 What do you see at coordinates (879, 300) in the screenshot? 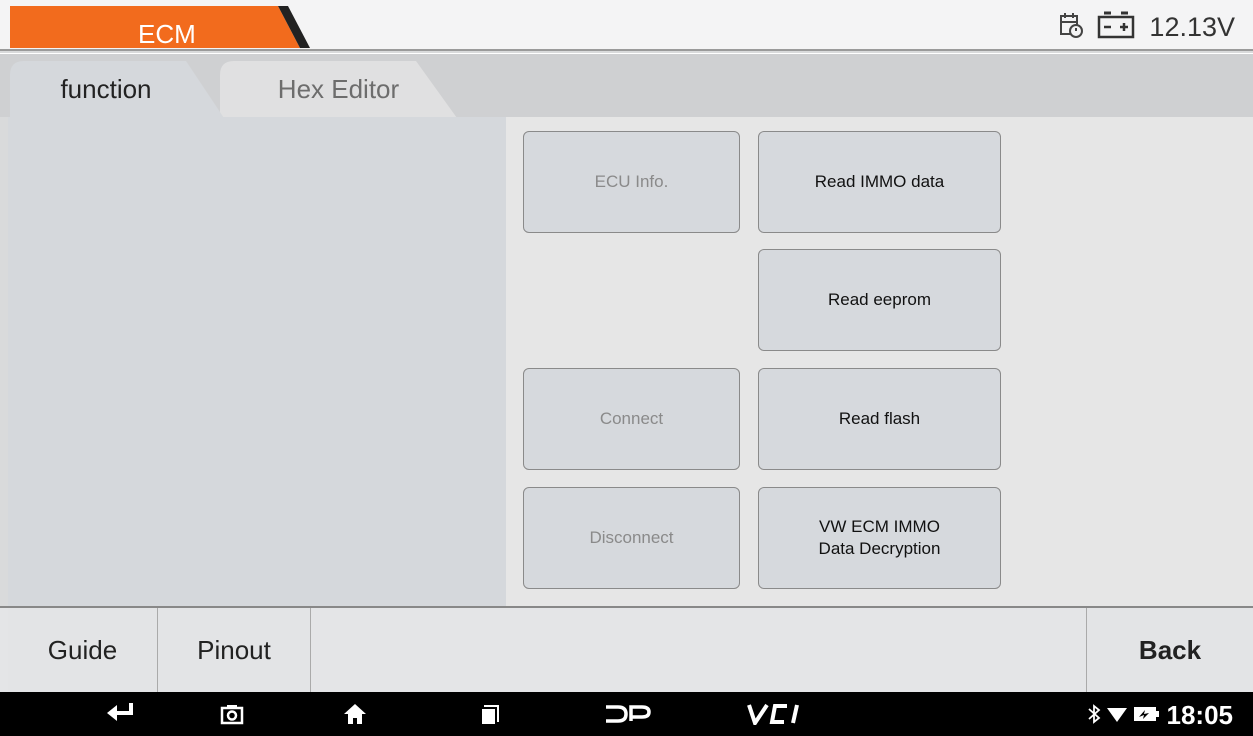
I see `read-eeprom-button: Read eeprom` at bounding box center [879, 300].